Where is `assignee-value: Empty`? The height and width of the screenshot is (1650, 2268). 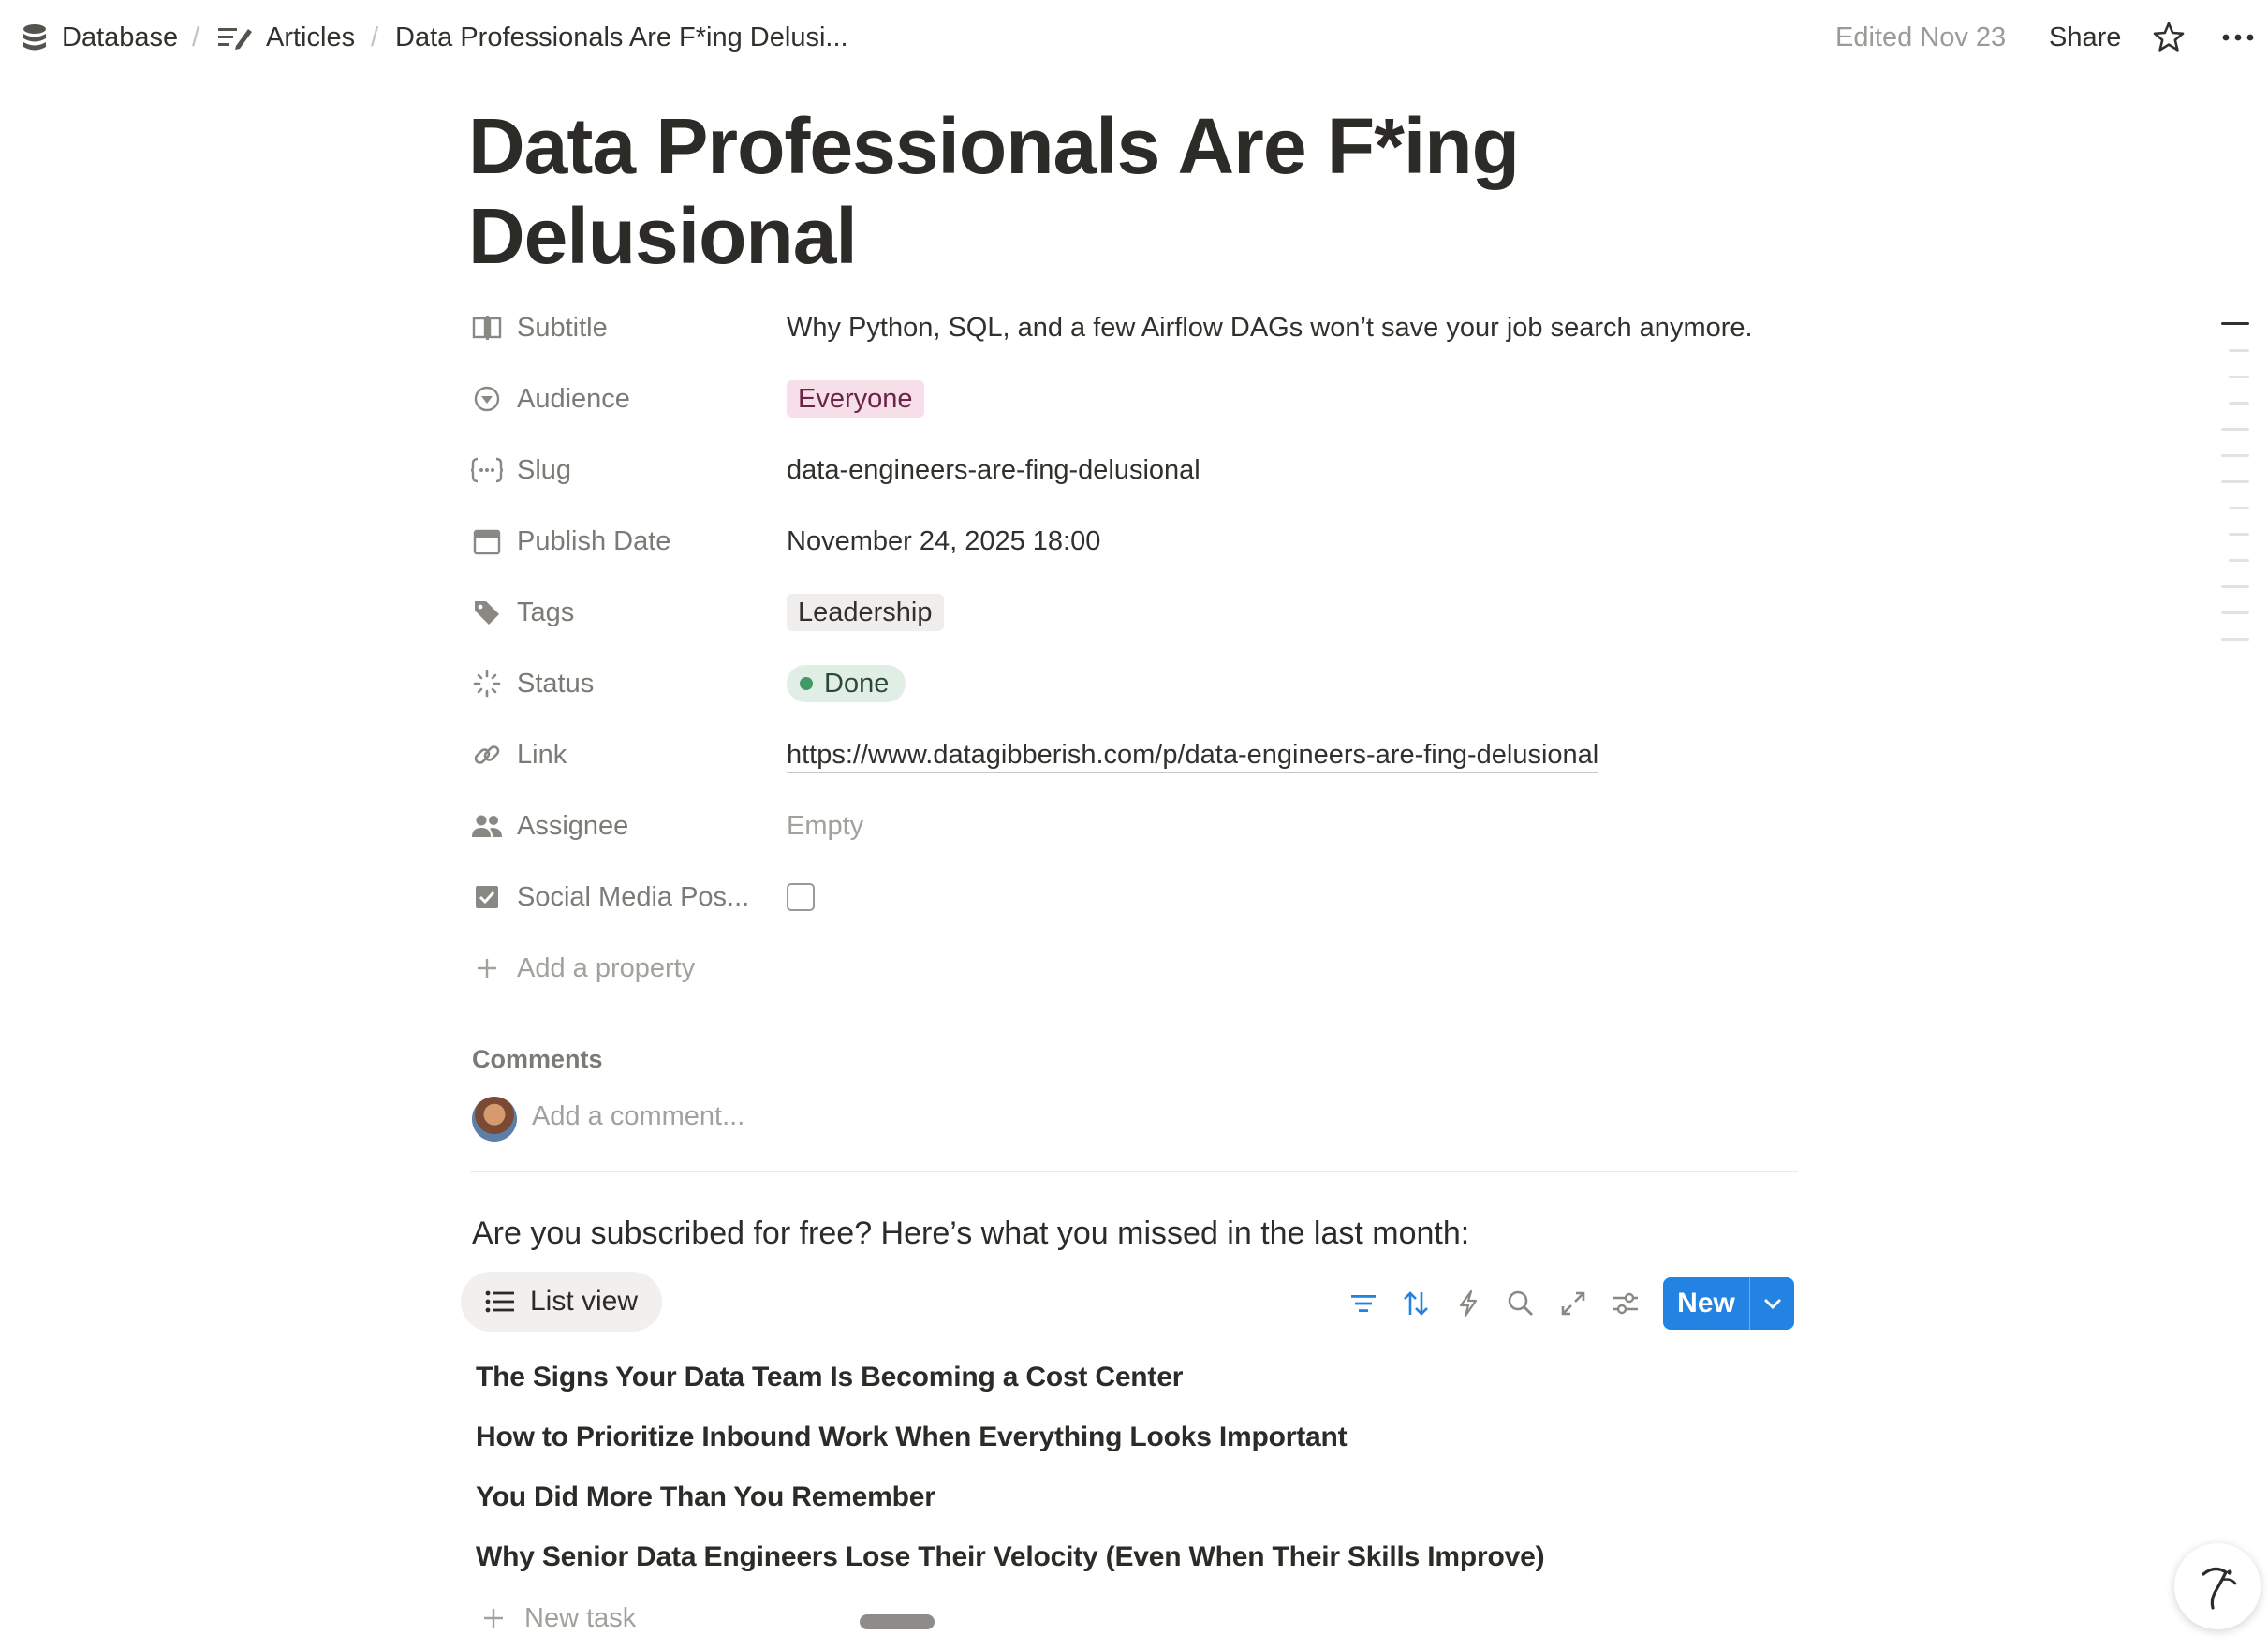
assignee-value: Empty is located at coordinates (825, 826).